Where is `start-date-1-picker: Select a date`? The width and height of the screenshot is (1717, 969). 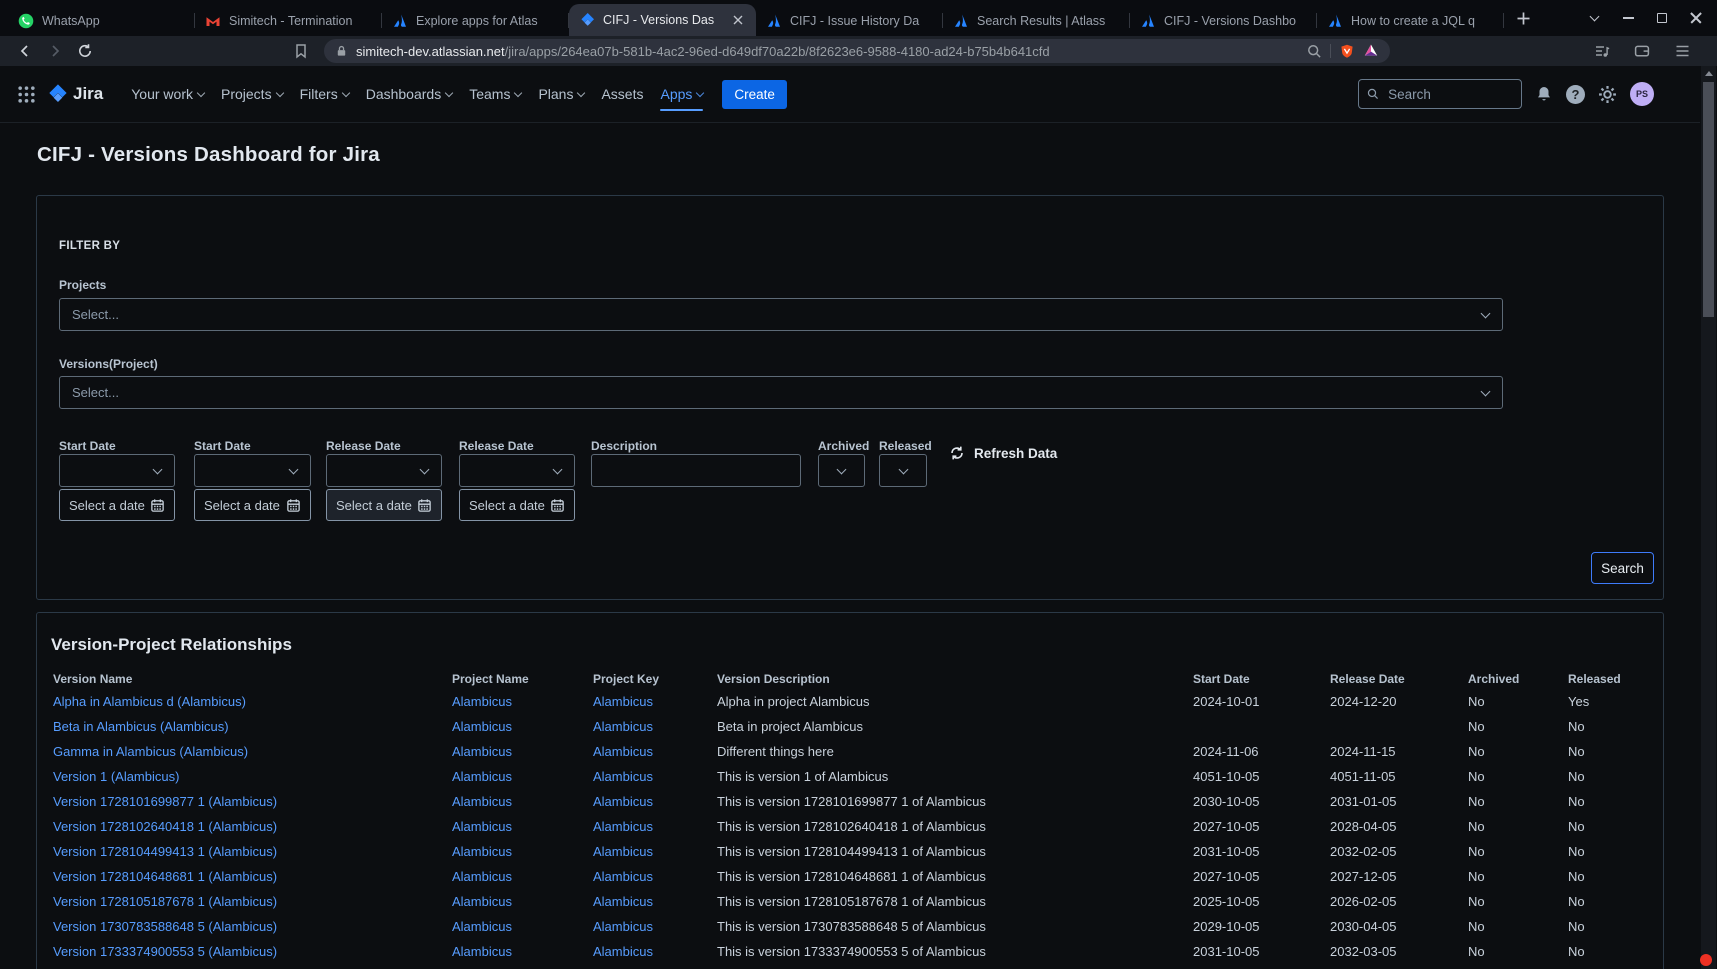 start-date-1-picker: Select a date is located at coordinates (117, 505).